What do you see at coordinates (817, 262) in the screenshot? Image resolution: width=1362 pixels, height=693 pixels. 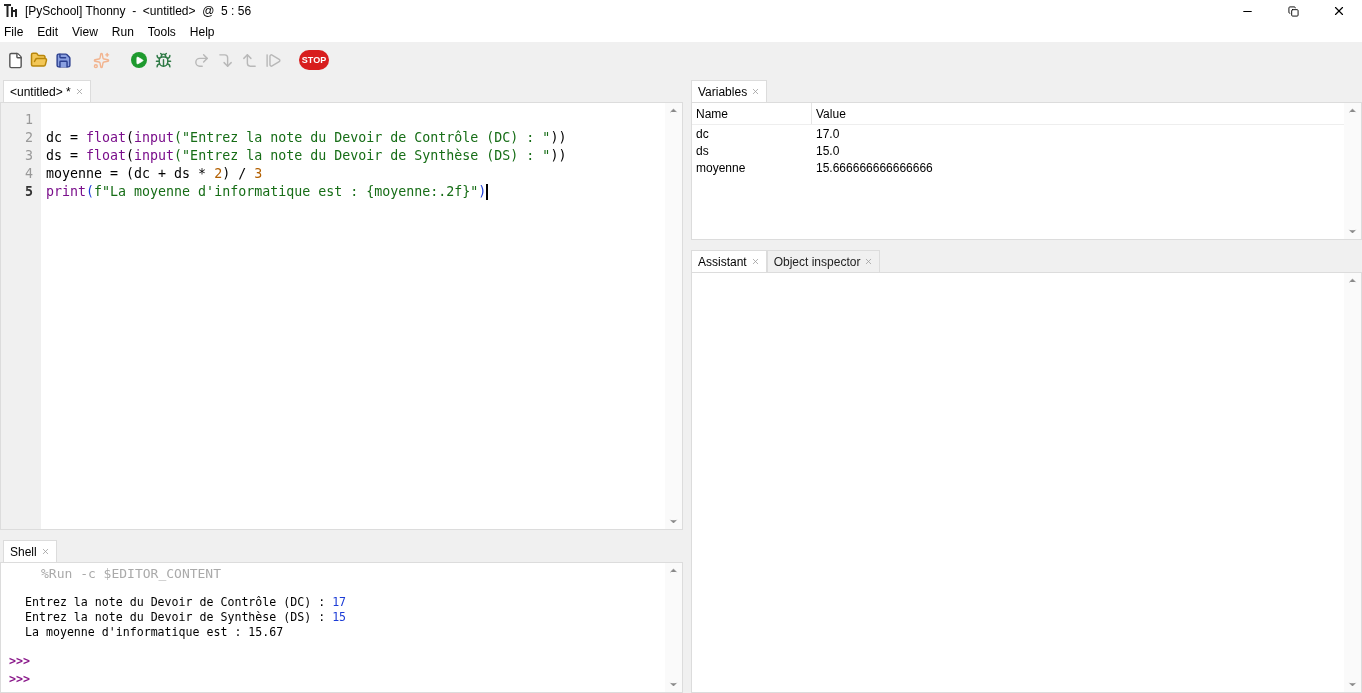 I see `tab-label: Object inspector` at bounding box center [817, 262].